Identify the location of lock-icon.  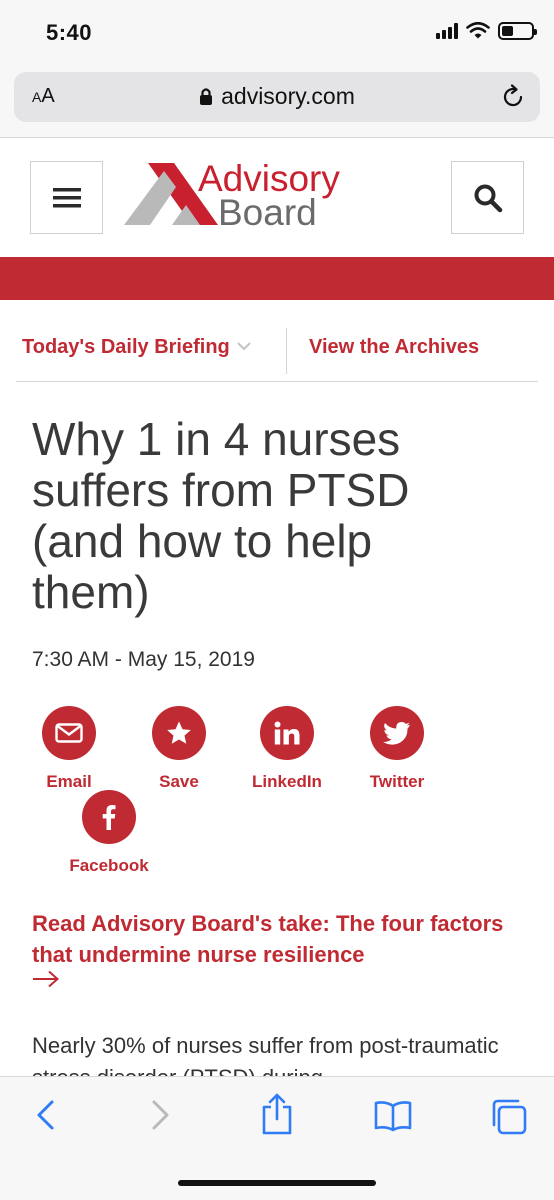
(206, 96).